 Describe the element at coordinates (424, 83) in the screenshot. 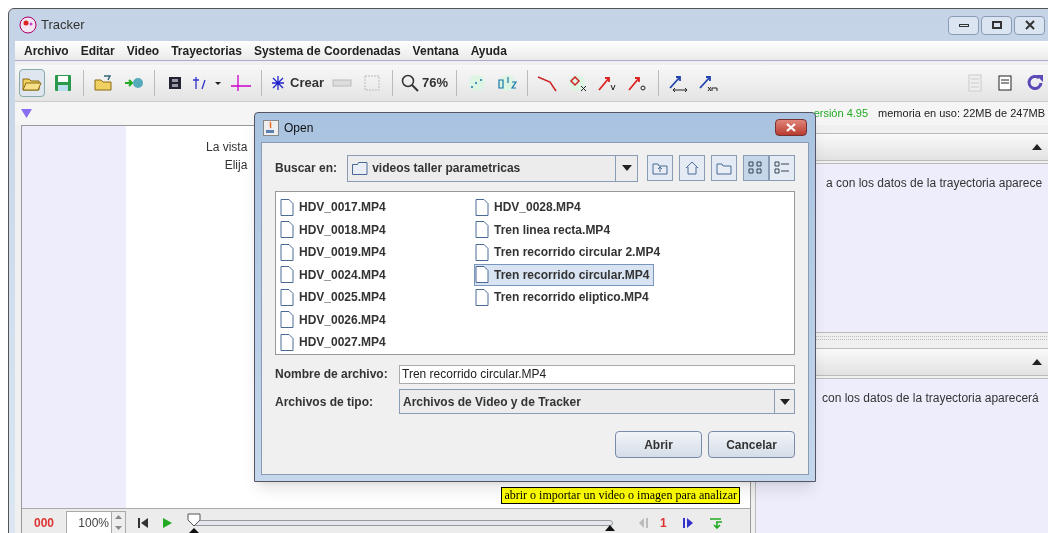

I see `zoom-button: 76%` at that location.